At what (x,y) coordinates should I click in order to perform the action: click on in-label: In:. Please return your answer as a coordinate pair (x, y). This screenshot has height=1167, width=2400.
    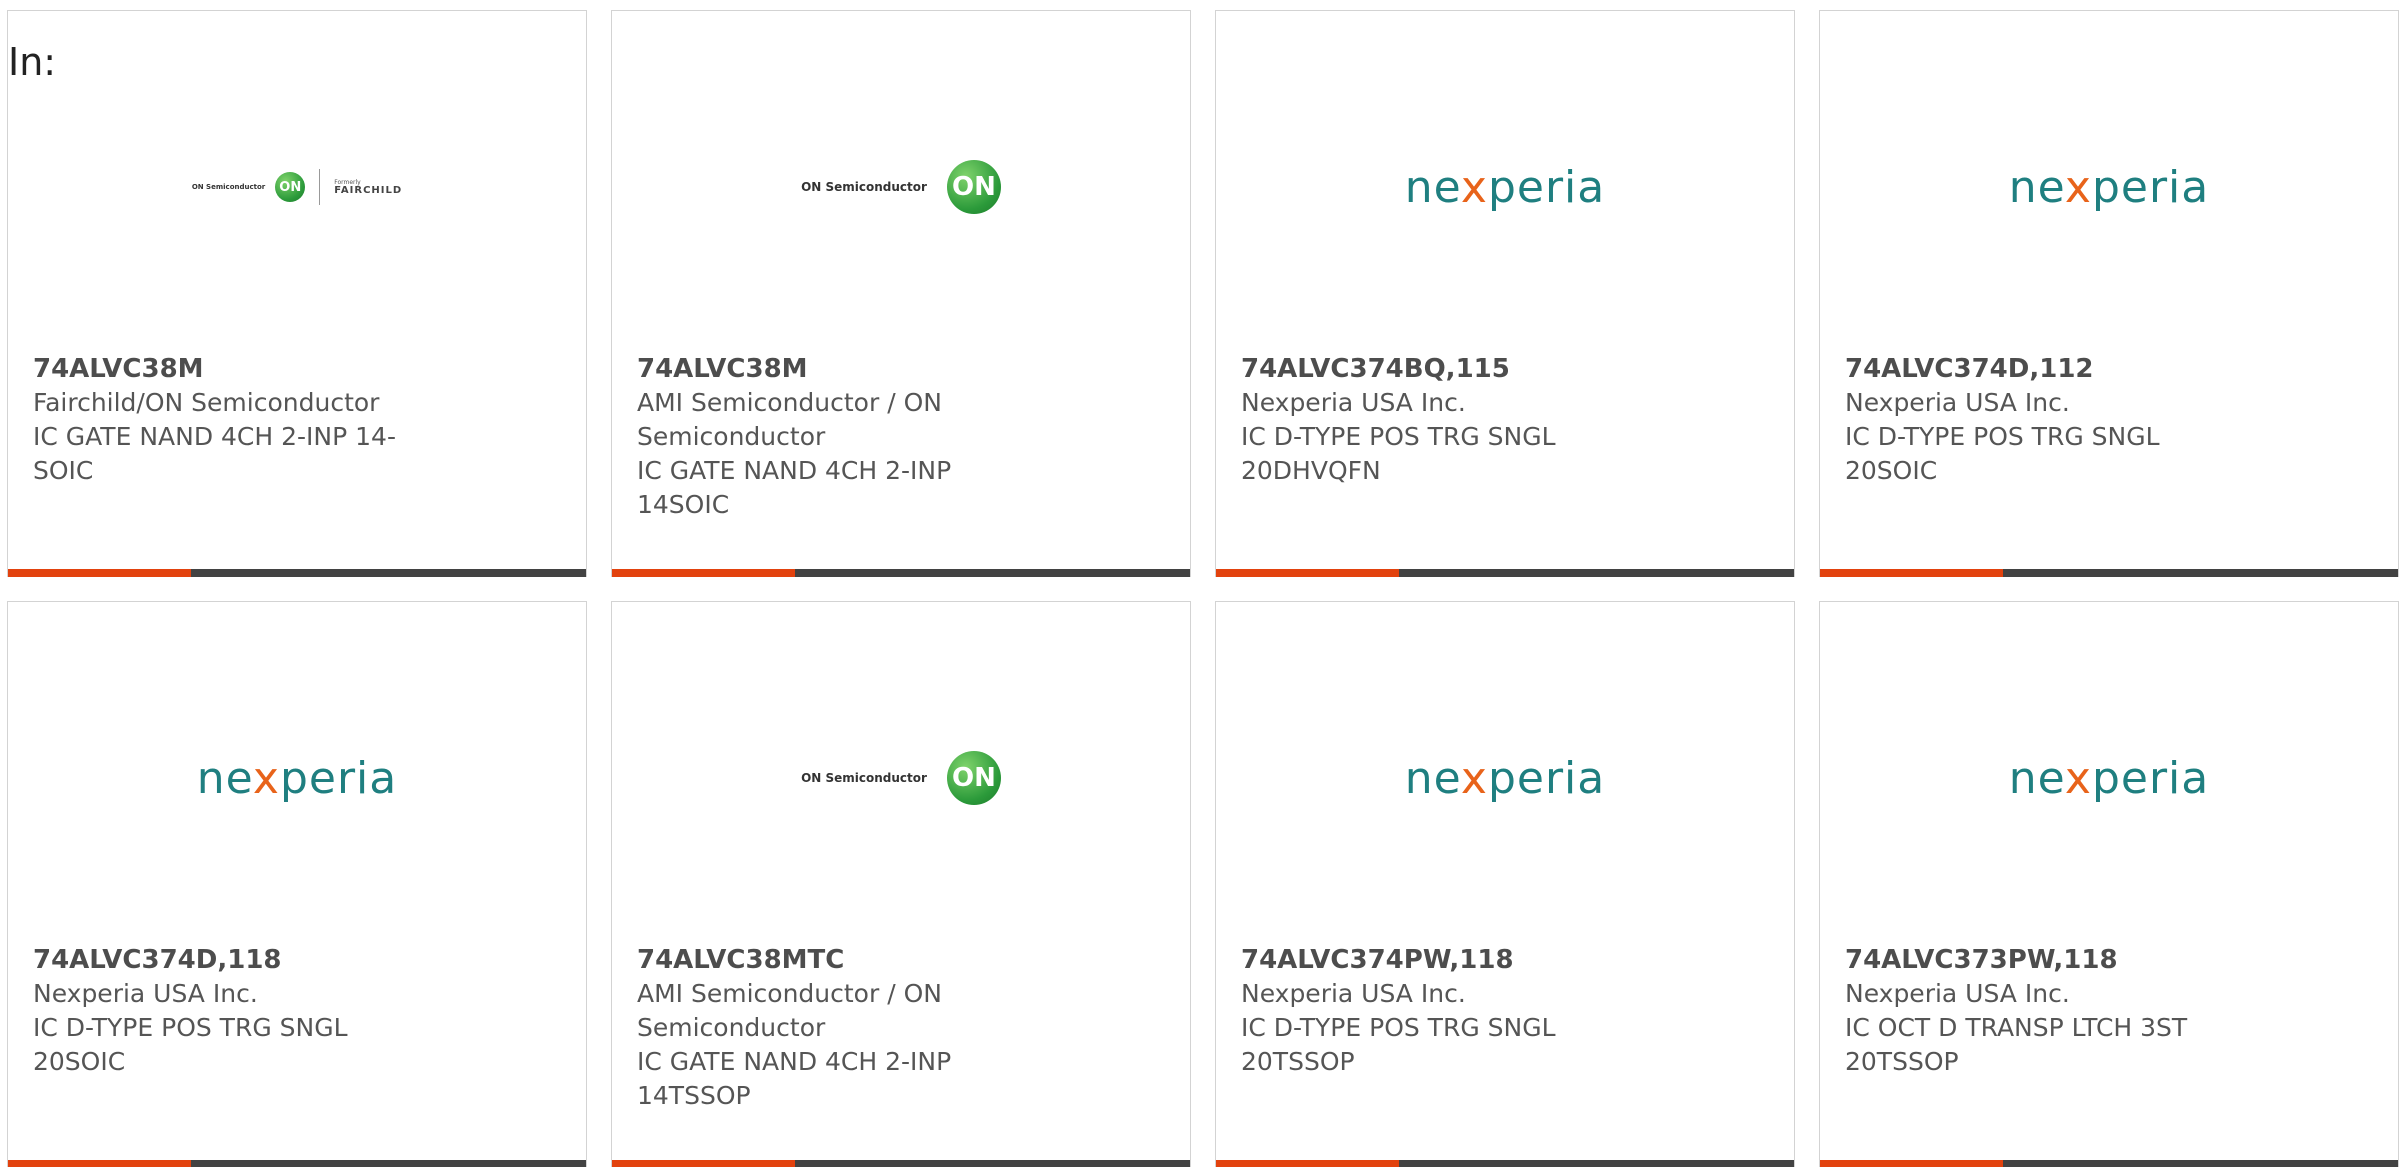
    Looking at the image, I should click on (32, 62).